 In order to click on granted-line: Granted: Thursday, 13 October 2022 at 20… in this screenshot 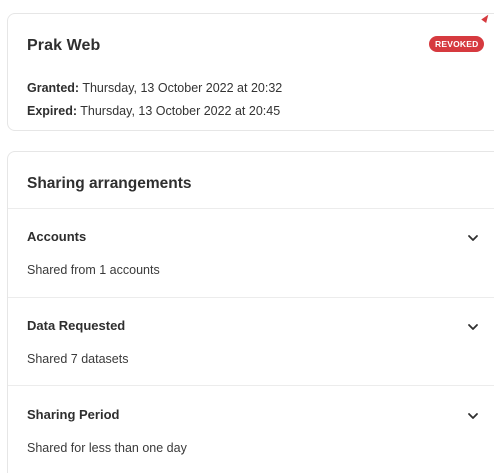, I will do `click(154, 88)`.